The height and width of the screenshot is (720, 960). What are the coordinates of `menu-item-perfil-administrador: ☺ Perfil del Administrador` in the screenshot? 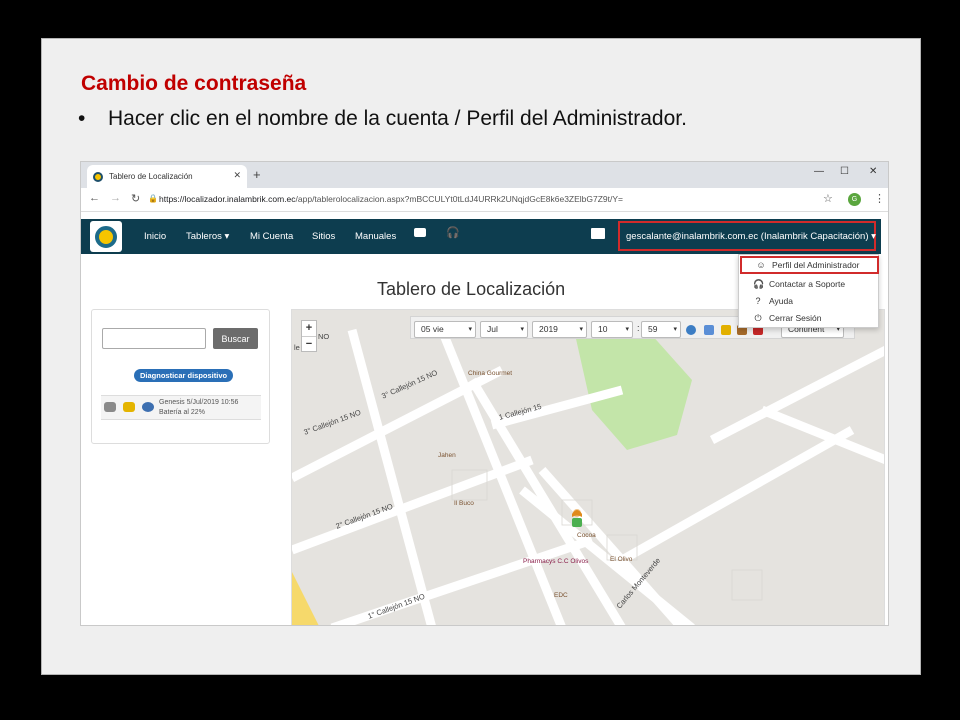 It's located at (809, 265).